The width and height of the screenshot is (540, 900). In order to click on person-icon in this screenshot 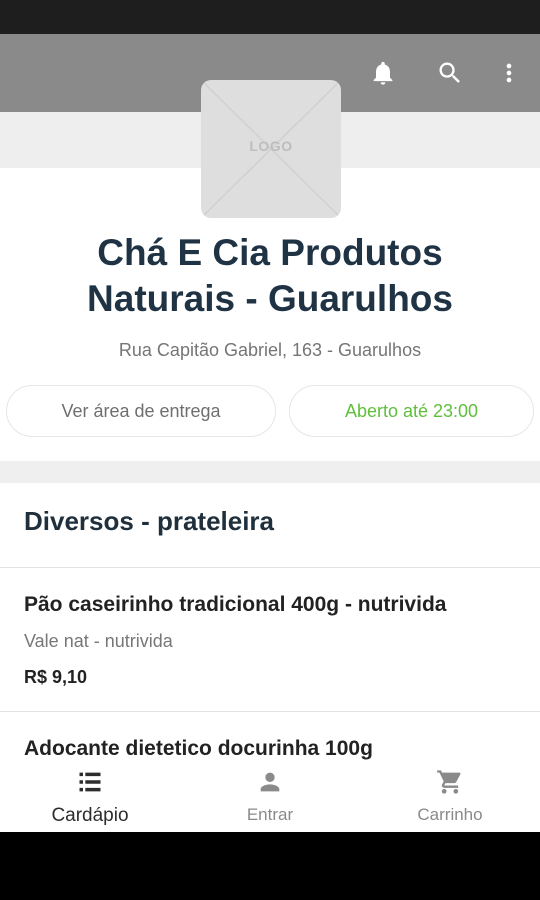, I will do `click(270, 784)`.